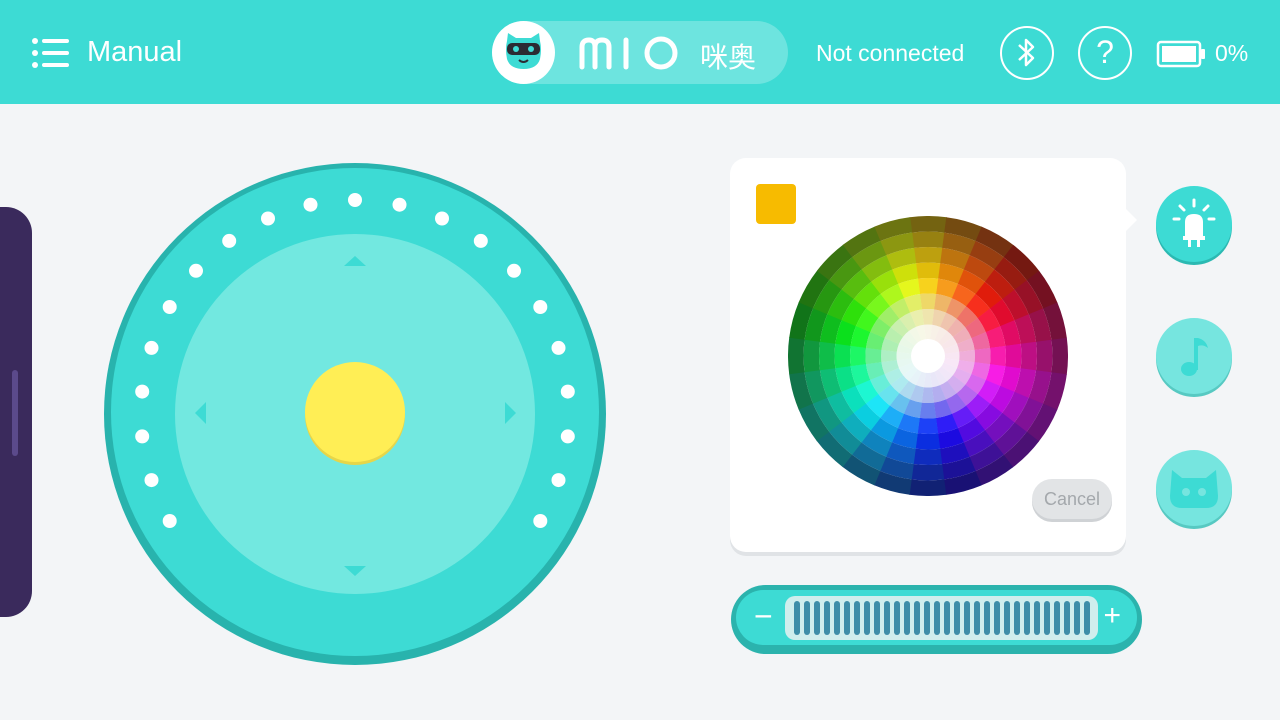 The height and width of the screenshot is (720, 1280). What do you see at coordinates (1072, 499) in the screenshot?
I see `cancel-button: Cancel` at bounding box center [1072, 499].